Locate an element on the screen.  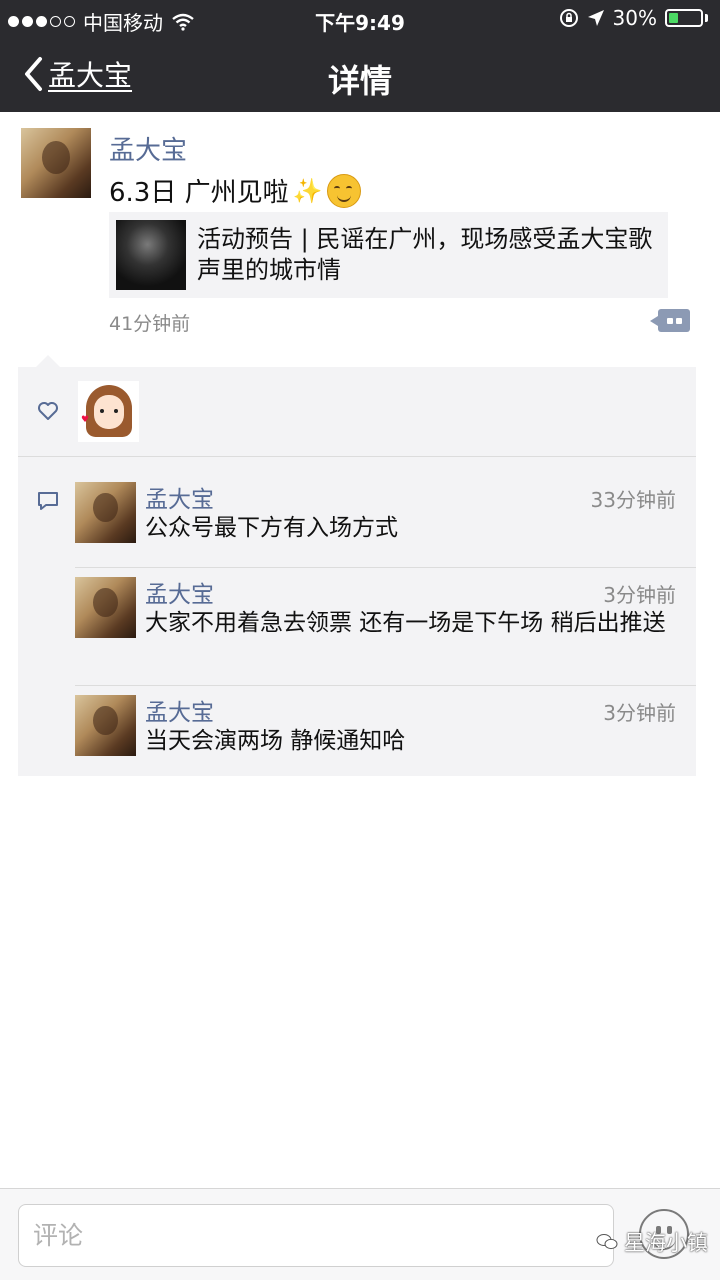
comment-bubble-icon is located at coordinates (48, 501).